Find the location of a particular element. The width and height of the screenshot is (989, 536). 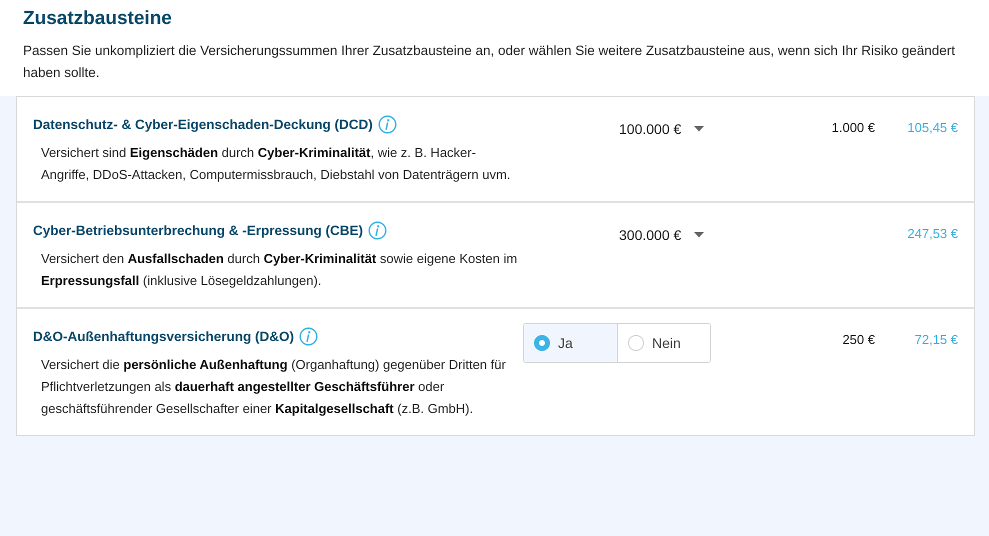

radio-option: Nein is located at coordinates (663, 343).